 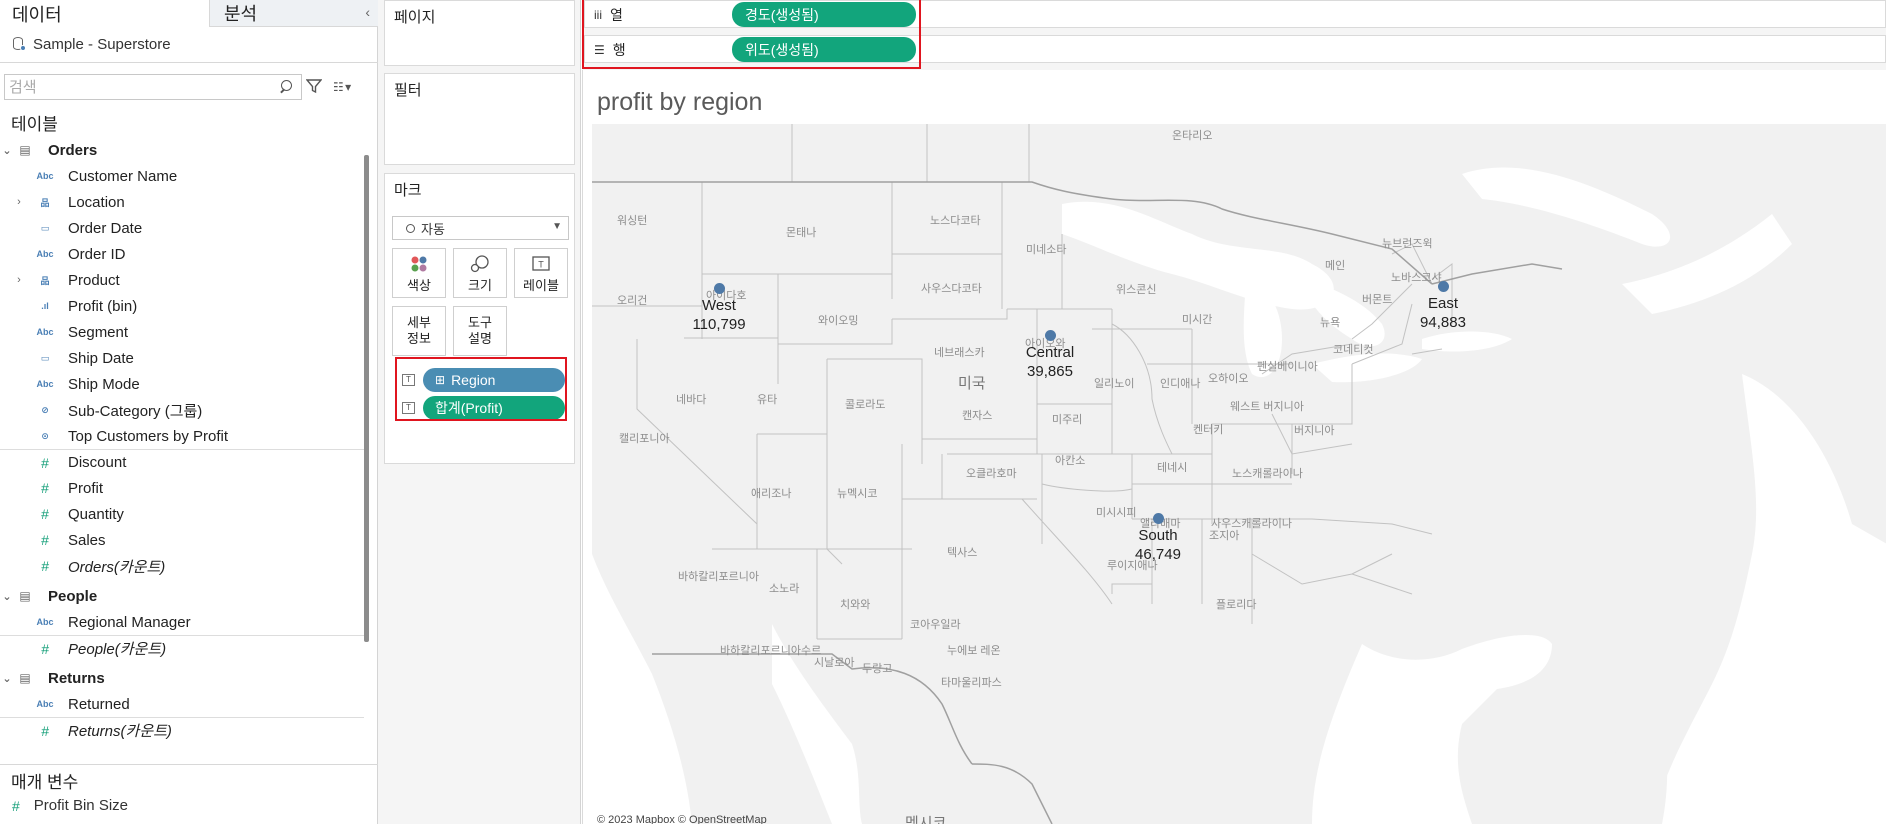 What do you see at coordinates (182, 648) in the screenshot?
I see `field-item: # People(카운트)` at bounding box center [182, 648].